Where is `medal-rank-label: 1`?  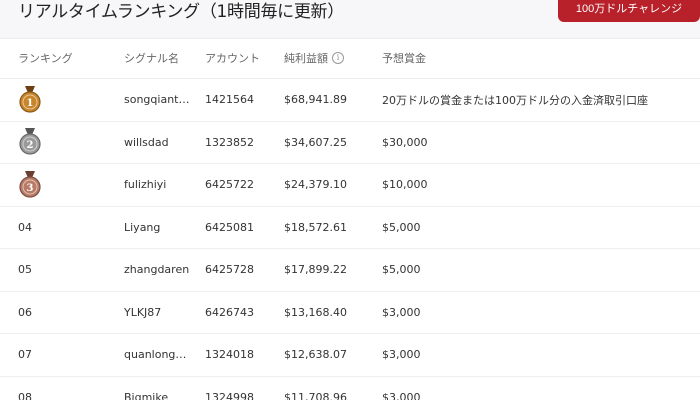 medal-rank-label: 1 is located at coordinates (30, 103).